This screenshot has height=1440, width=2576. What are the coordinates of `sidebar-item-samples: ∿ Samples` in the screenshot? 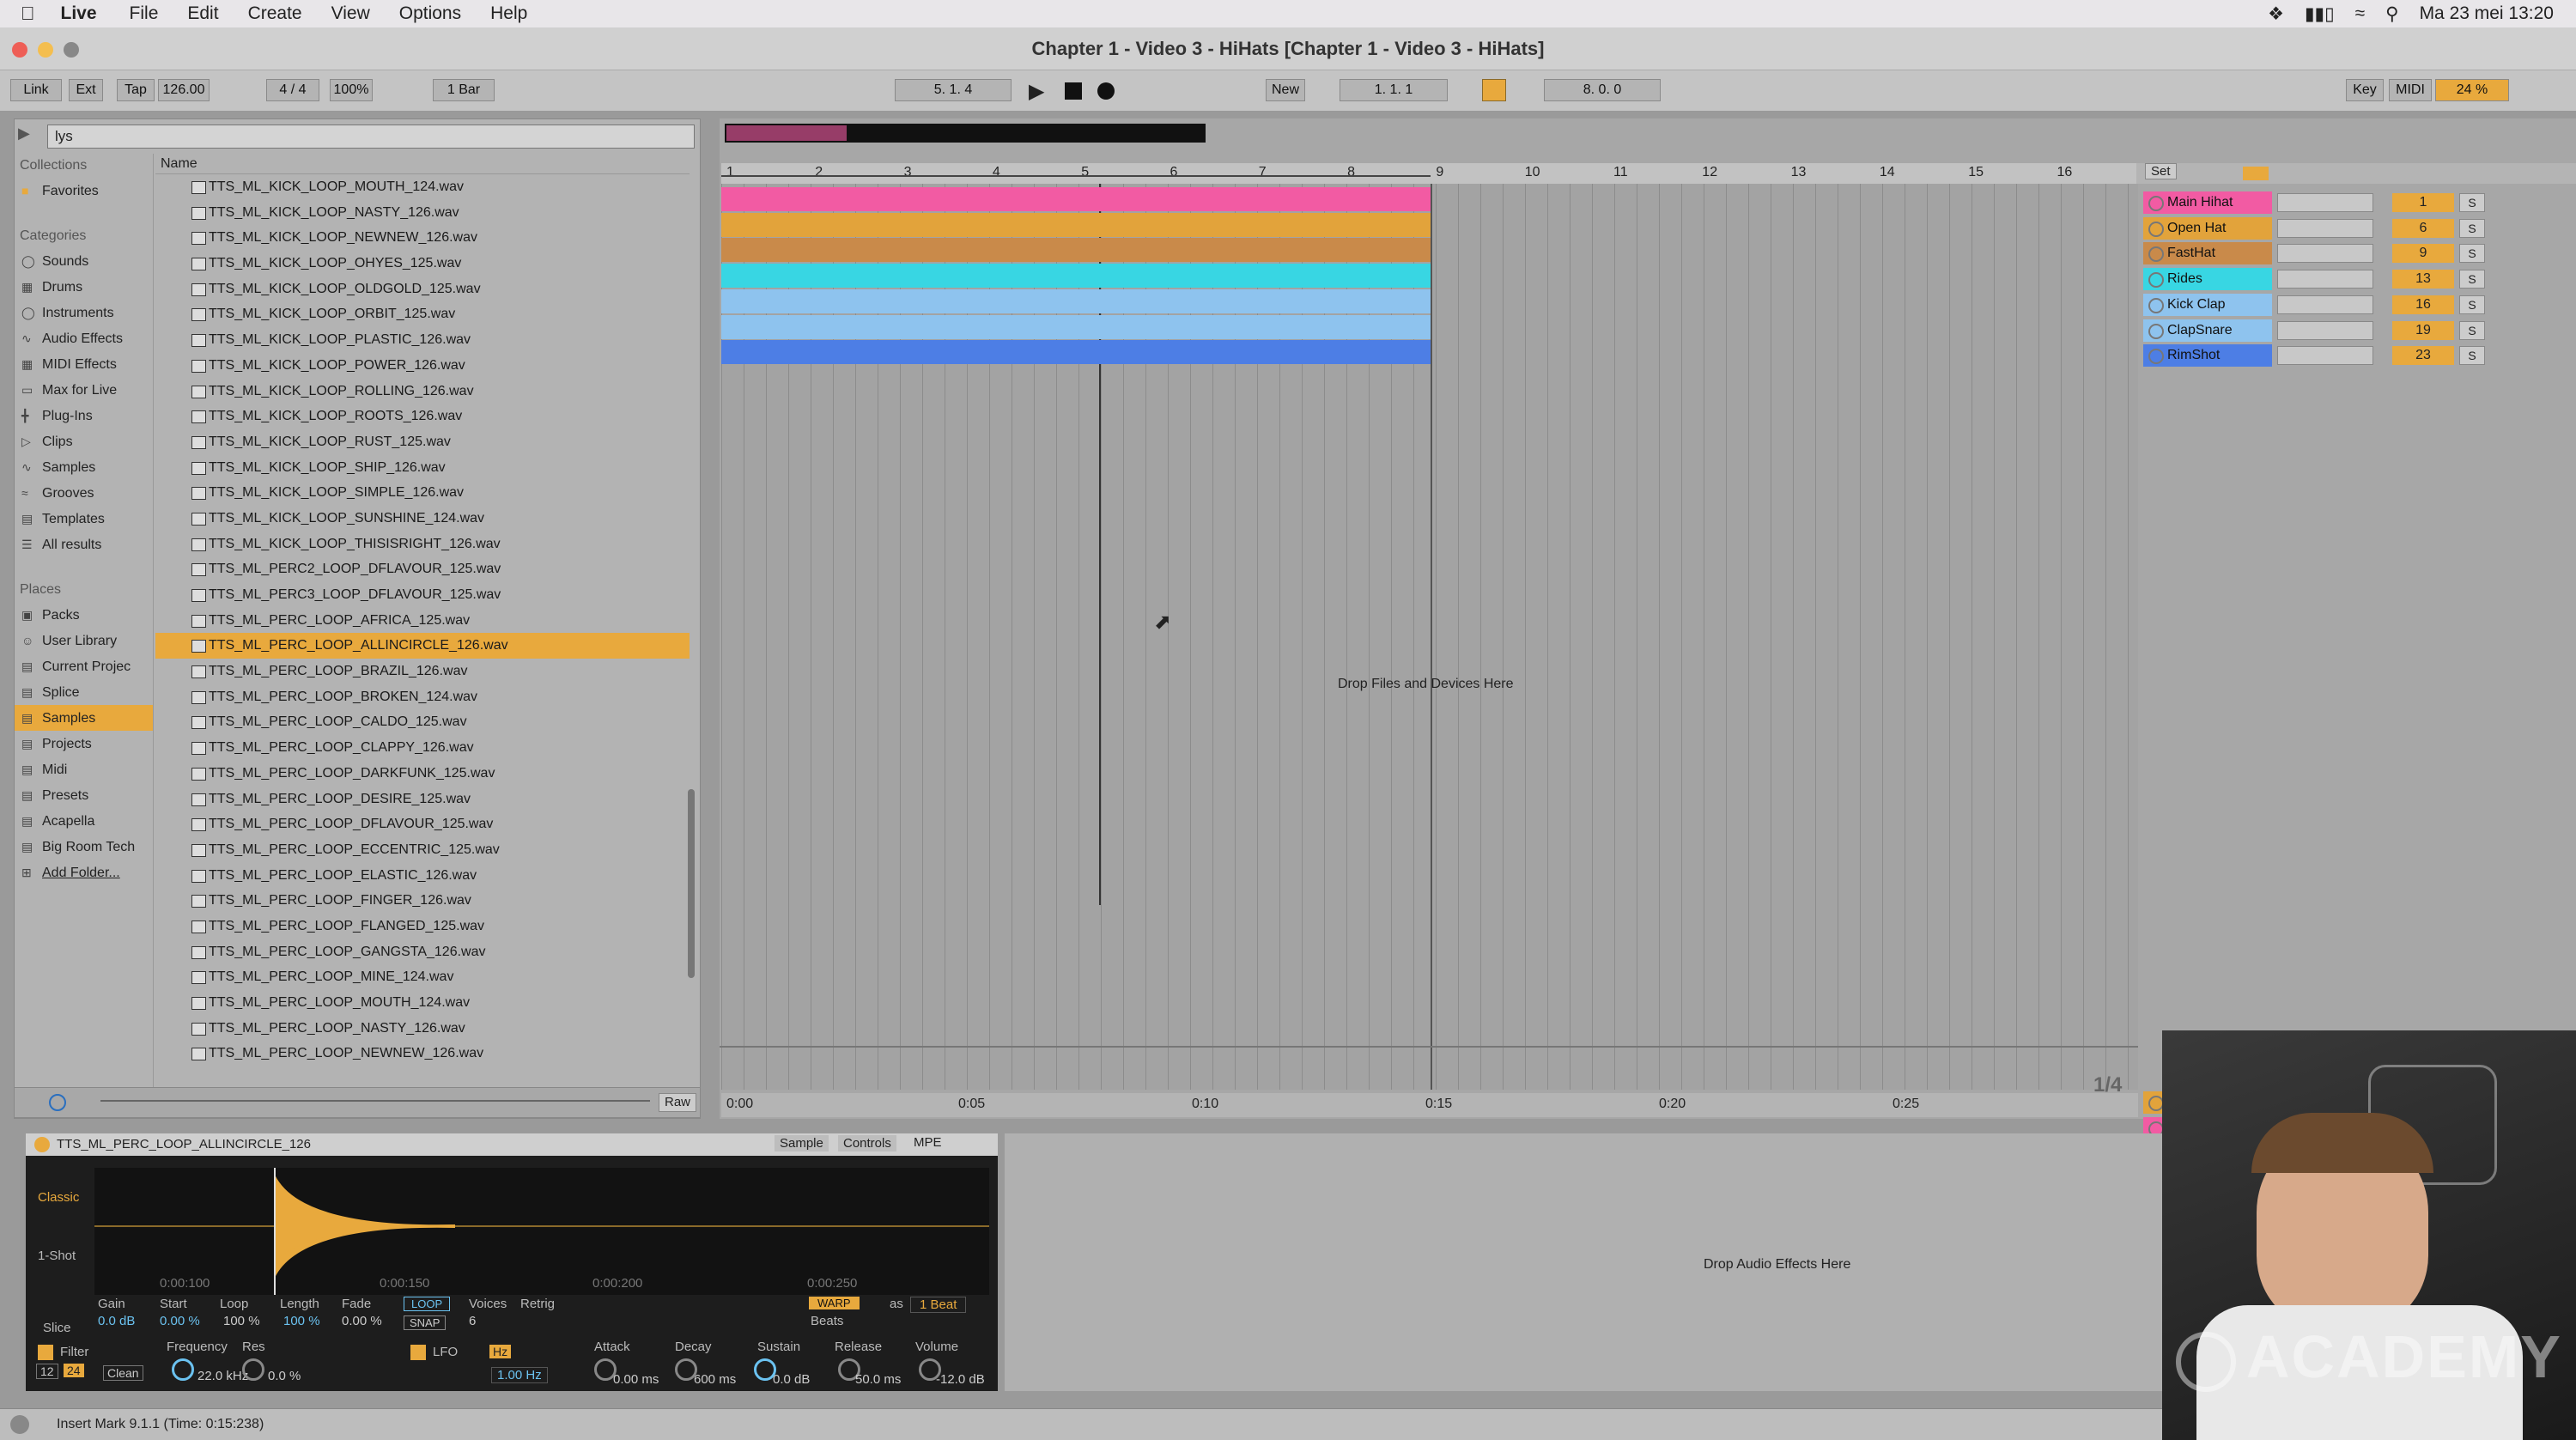 It's located at (84, 467).